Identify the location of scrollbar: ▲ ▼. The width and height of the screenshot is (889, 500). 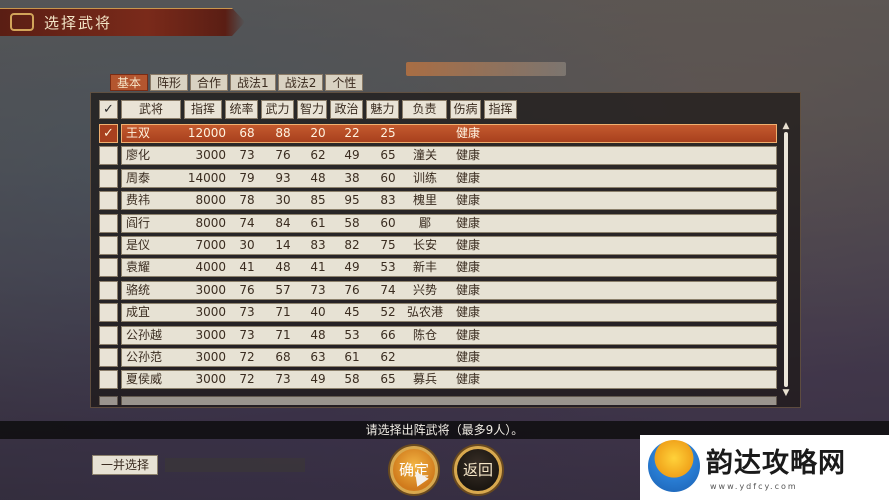
(786, 260).